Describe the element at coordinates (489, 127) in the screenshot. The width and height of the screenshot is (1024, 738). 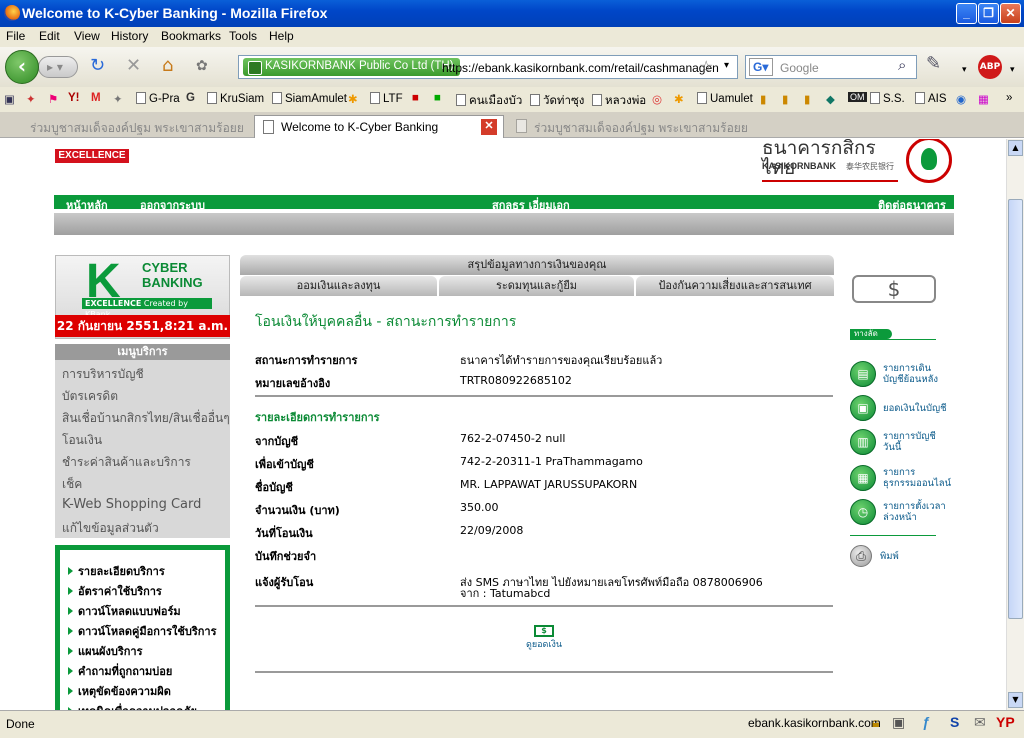
I see `close-tab-icon: ✕` at that location.